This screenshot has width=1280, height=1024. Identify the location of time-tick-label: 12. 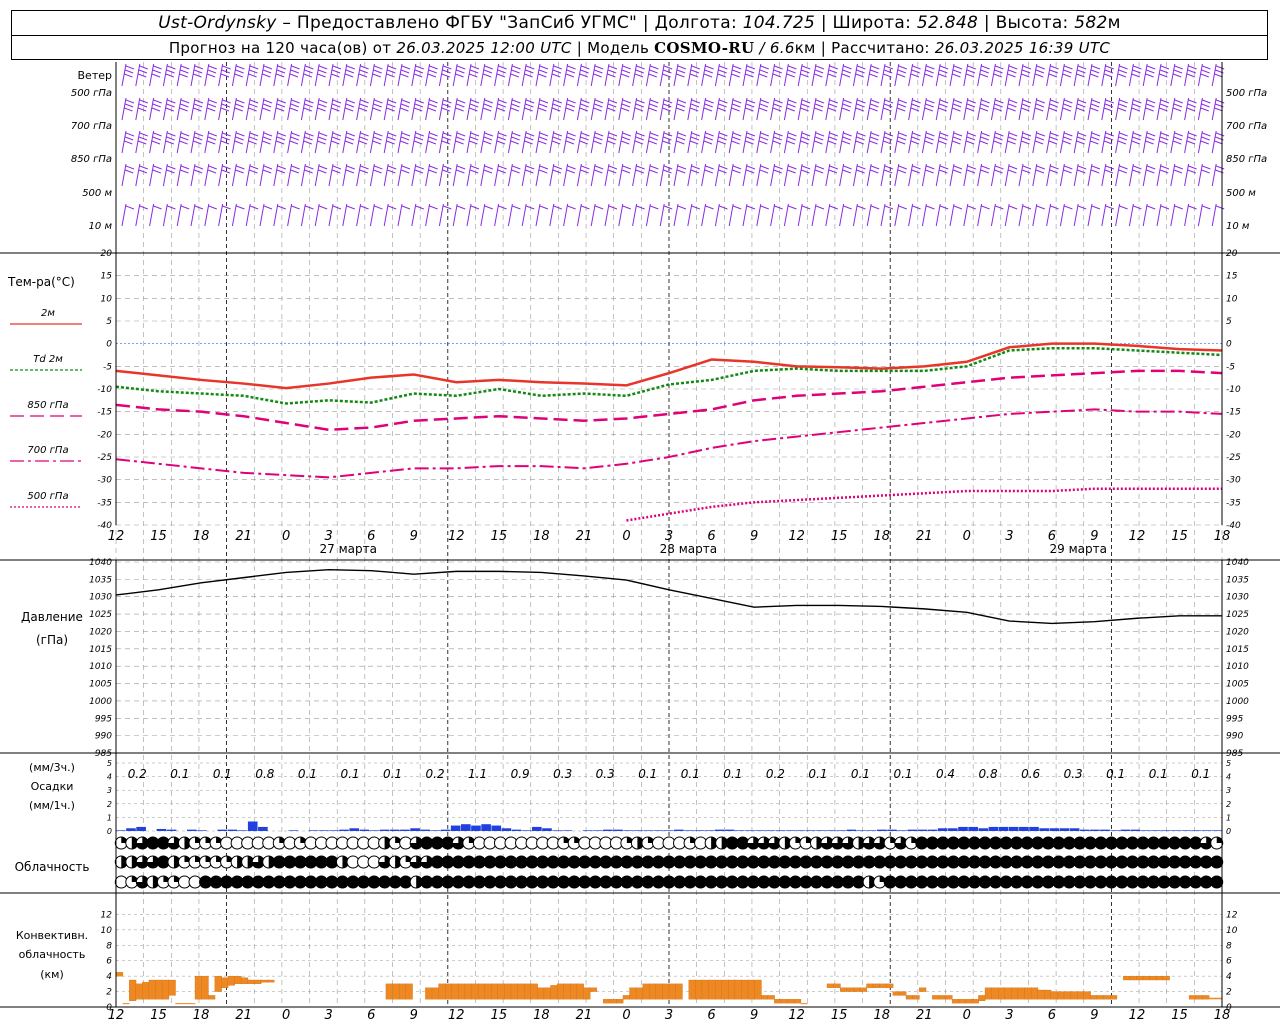
(456, 536).